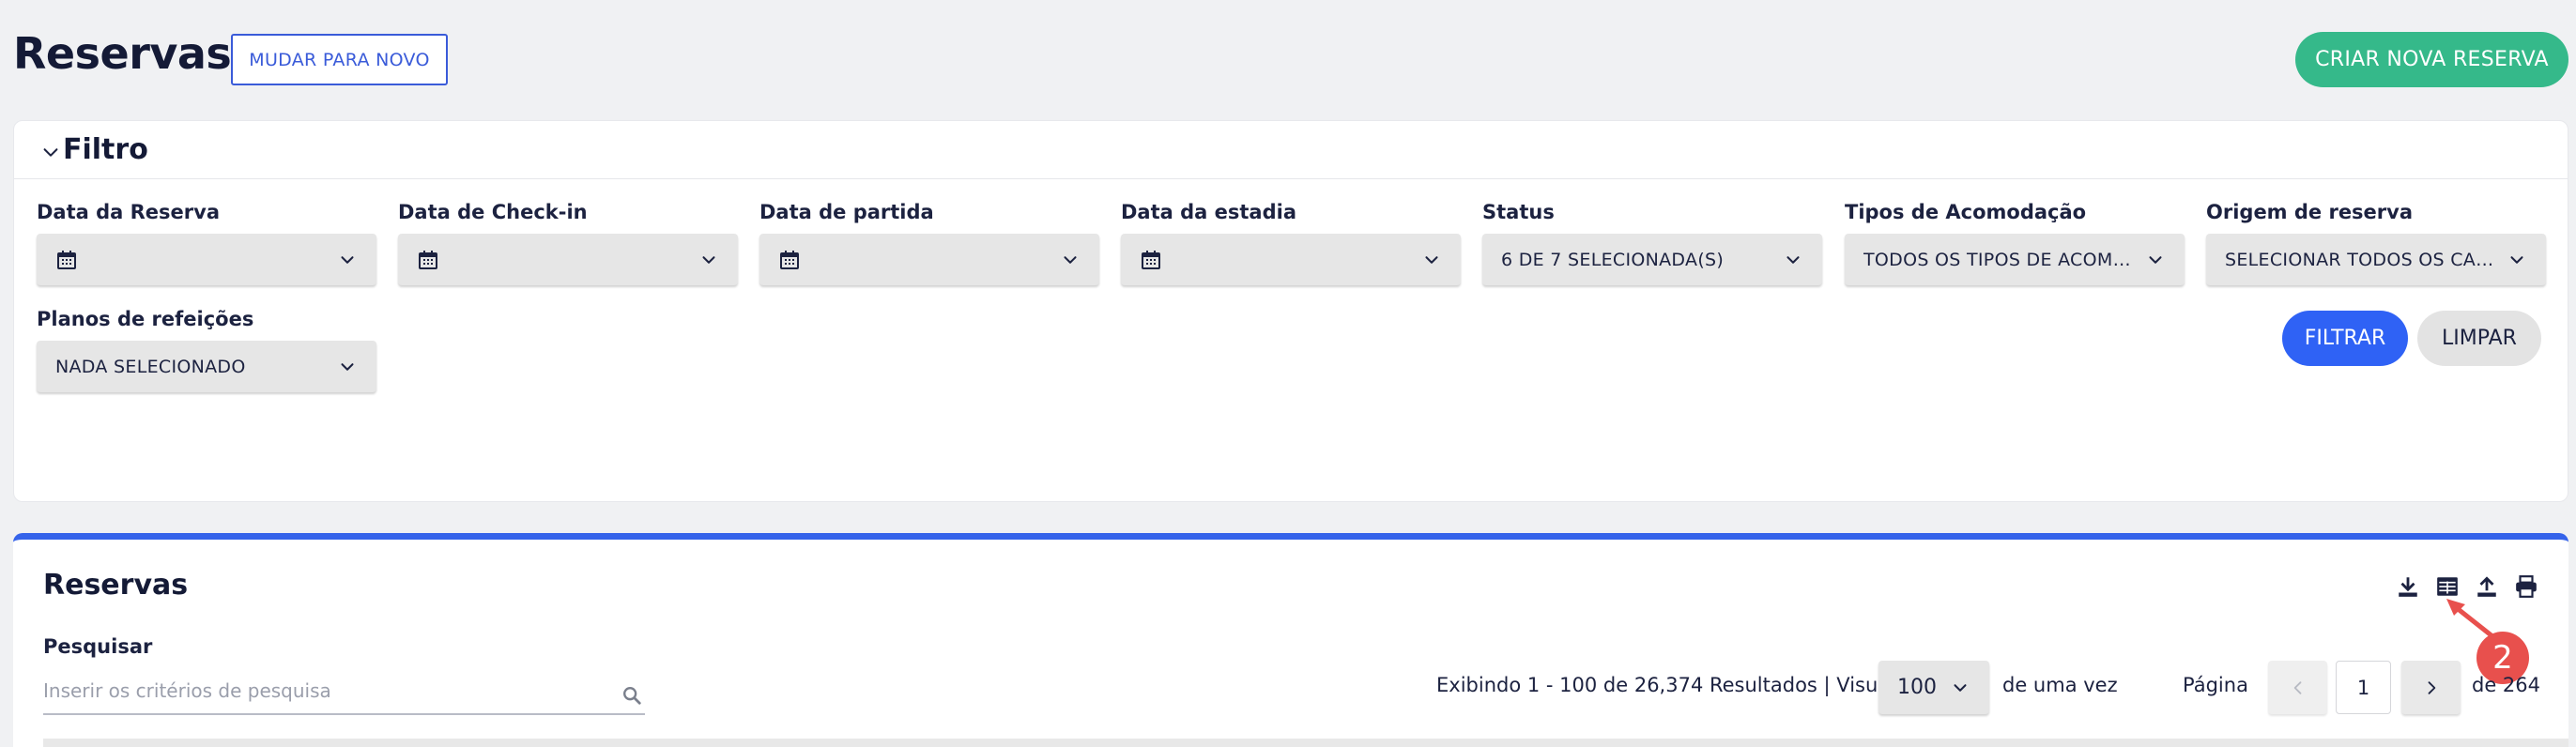 Image resolution: width=2576 pixels, height=747 pixels. I want to click on filter-header: Filtro, so click(1291, 150).